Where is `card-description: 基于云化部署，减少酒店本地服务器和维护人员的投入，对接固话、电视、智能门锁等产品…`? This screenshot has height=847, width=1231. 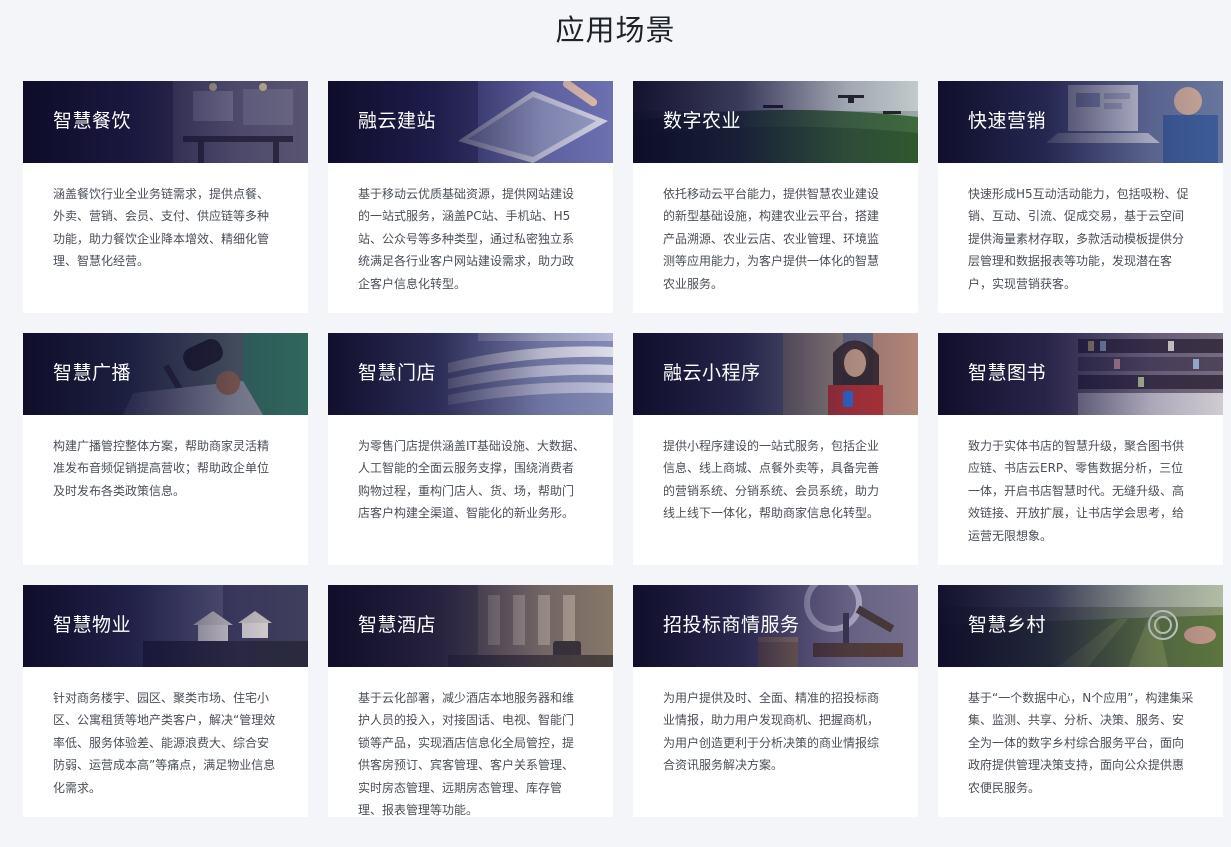 card-description: 基于云化部署，减少酒店本地服务器和维护人员的投入，对接固话、电视、智能门锁等产品… is located at coordinates (466, 754).